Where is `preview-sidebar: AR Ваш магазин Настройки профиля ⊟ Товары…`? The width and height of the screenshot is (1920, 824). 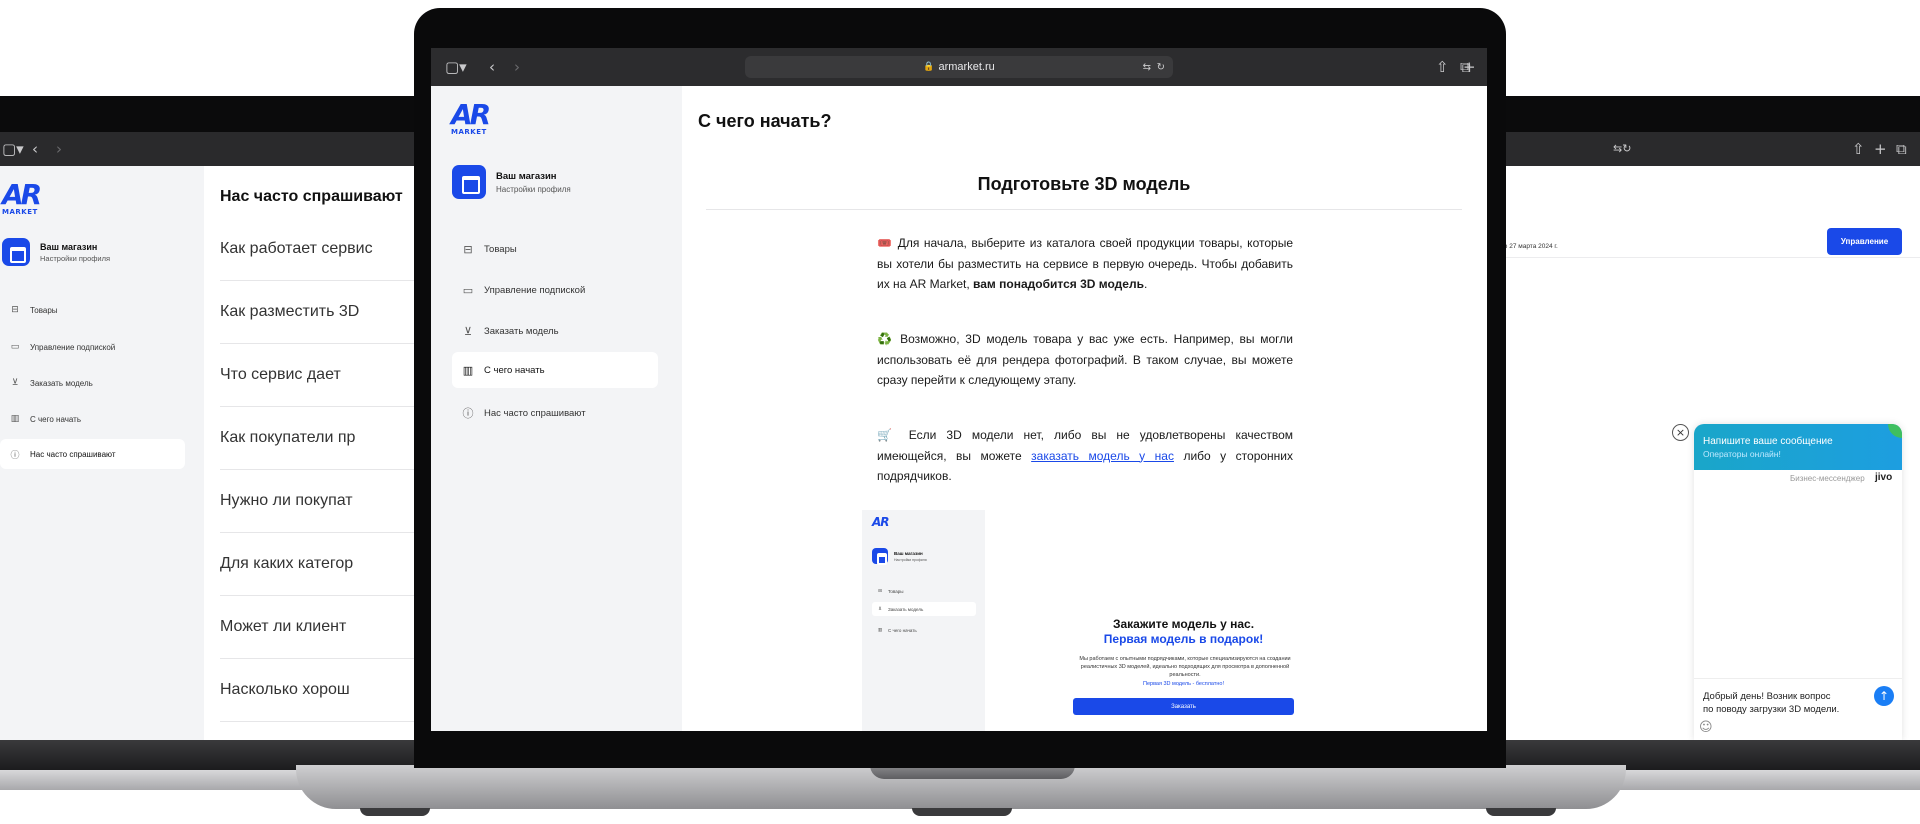
preview-sidebar: AR Ваш магазин Настройки профиля ⊟ Товары… is located at coordinates (923, 620).